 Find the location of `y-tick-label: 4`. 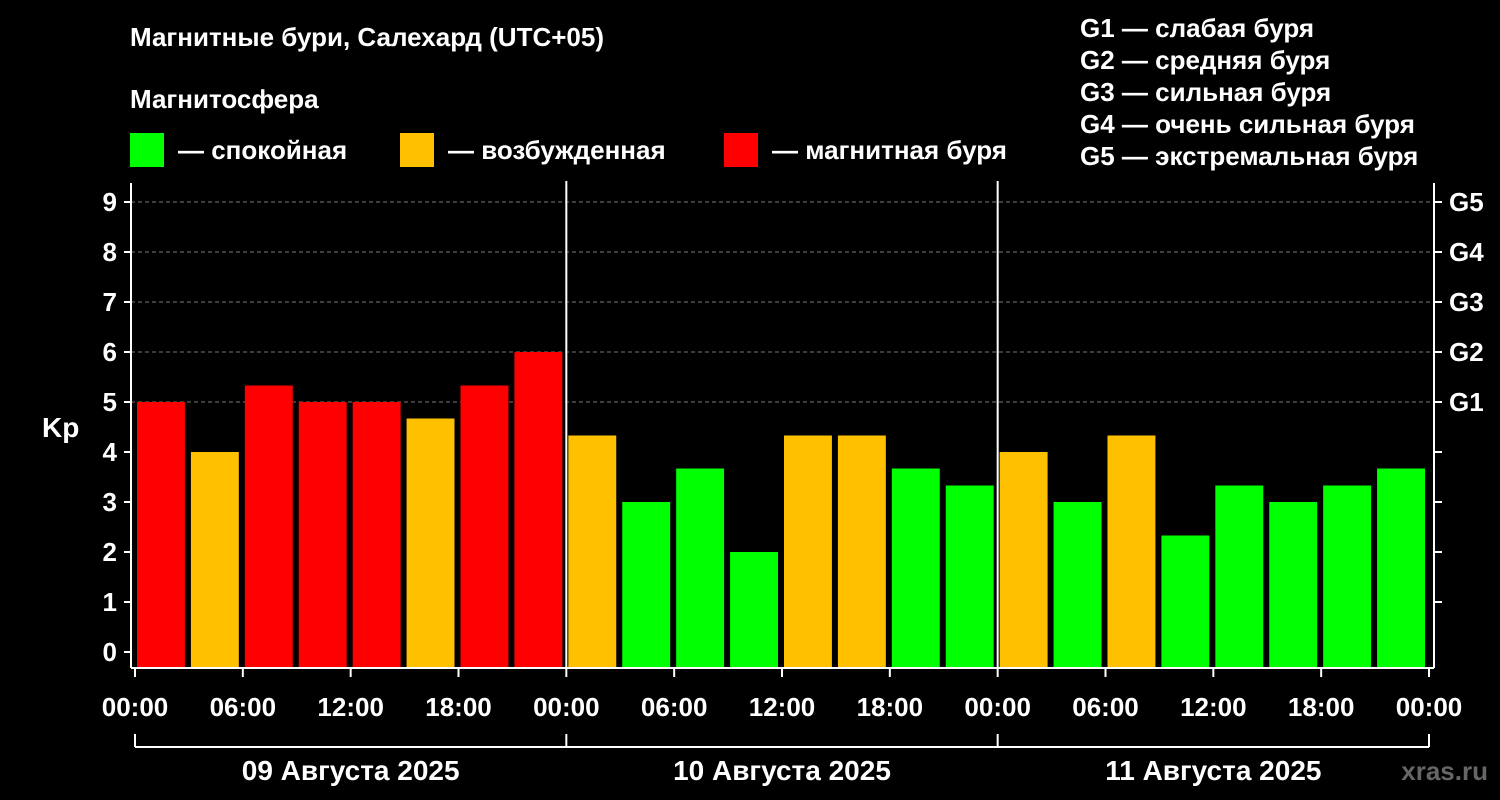

y-tick-label: 4 is located at coordinates (110, 452).